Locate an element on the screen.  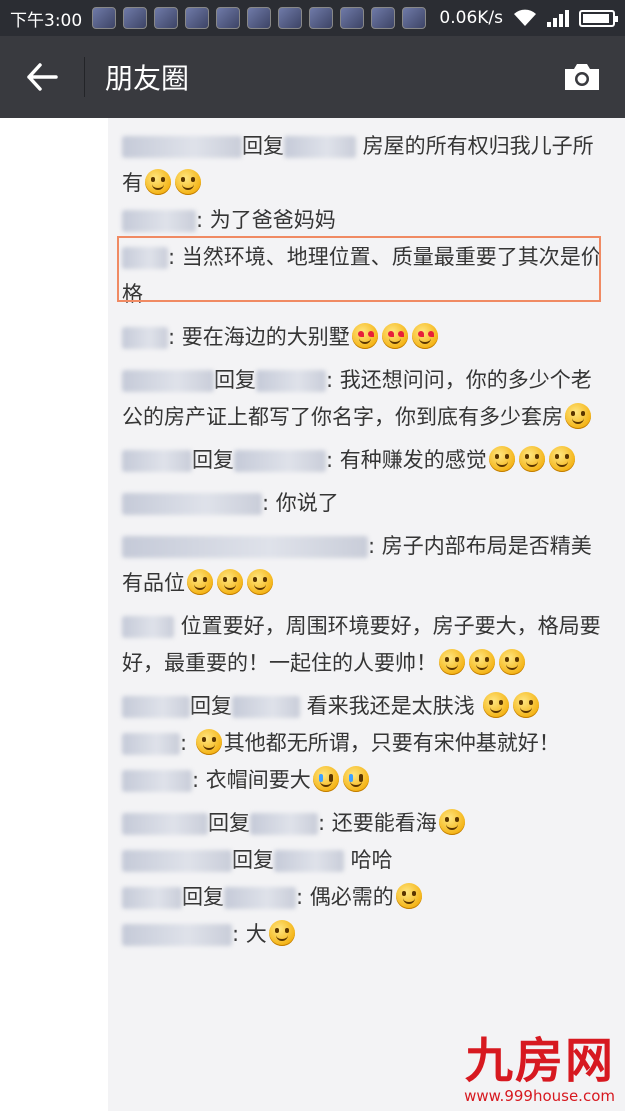
comment-text: 看来我还是太肤浅 is located at coordinates (391, 706).